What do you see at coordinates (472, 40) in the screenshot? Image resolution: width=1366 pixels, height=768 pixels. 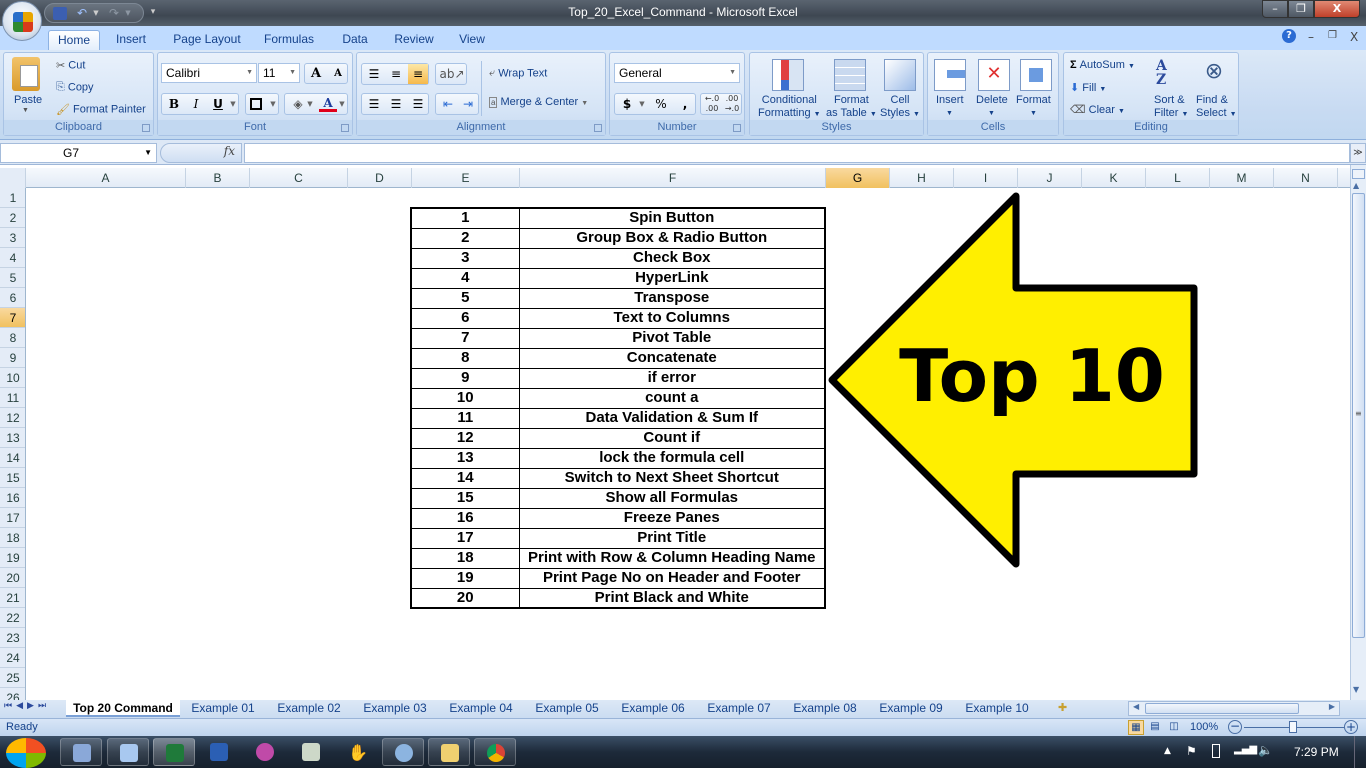 I see `tab-view: View` at bounding box center [472, 40].